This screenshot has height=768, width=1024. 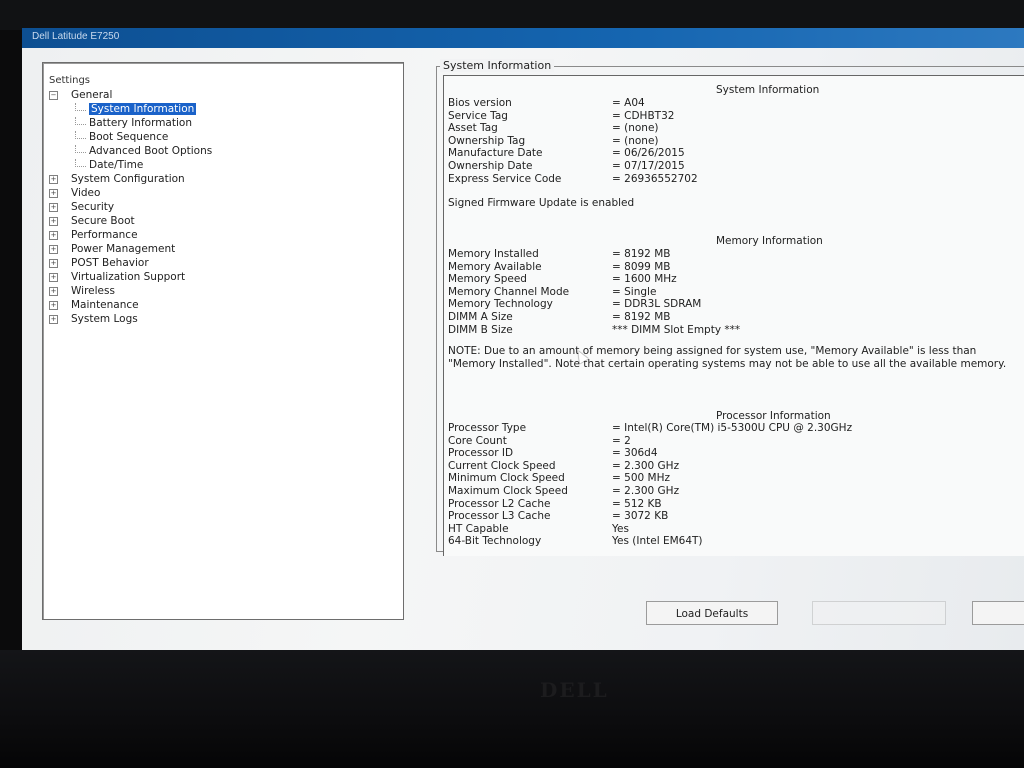 I want to click on info-value: = 1600 MHz, so click(x=644, y=279).